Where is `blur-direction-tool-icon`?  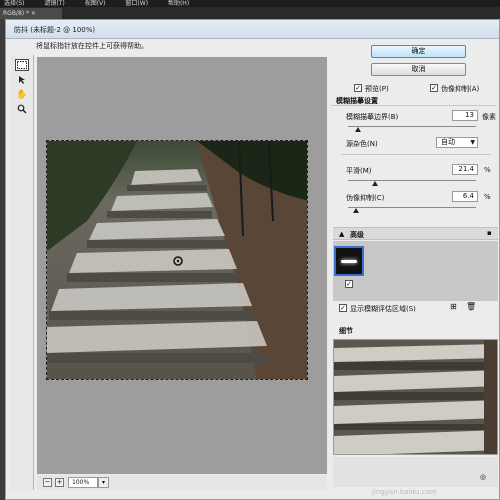 blur-direction-tool-icon is located at coordinates (22, 80).